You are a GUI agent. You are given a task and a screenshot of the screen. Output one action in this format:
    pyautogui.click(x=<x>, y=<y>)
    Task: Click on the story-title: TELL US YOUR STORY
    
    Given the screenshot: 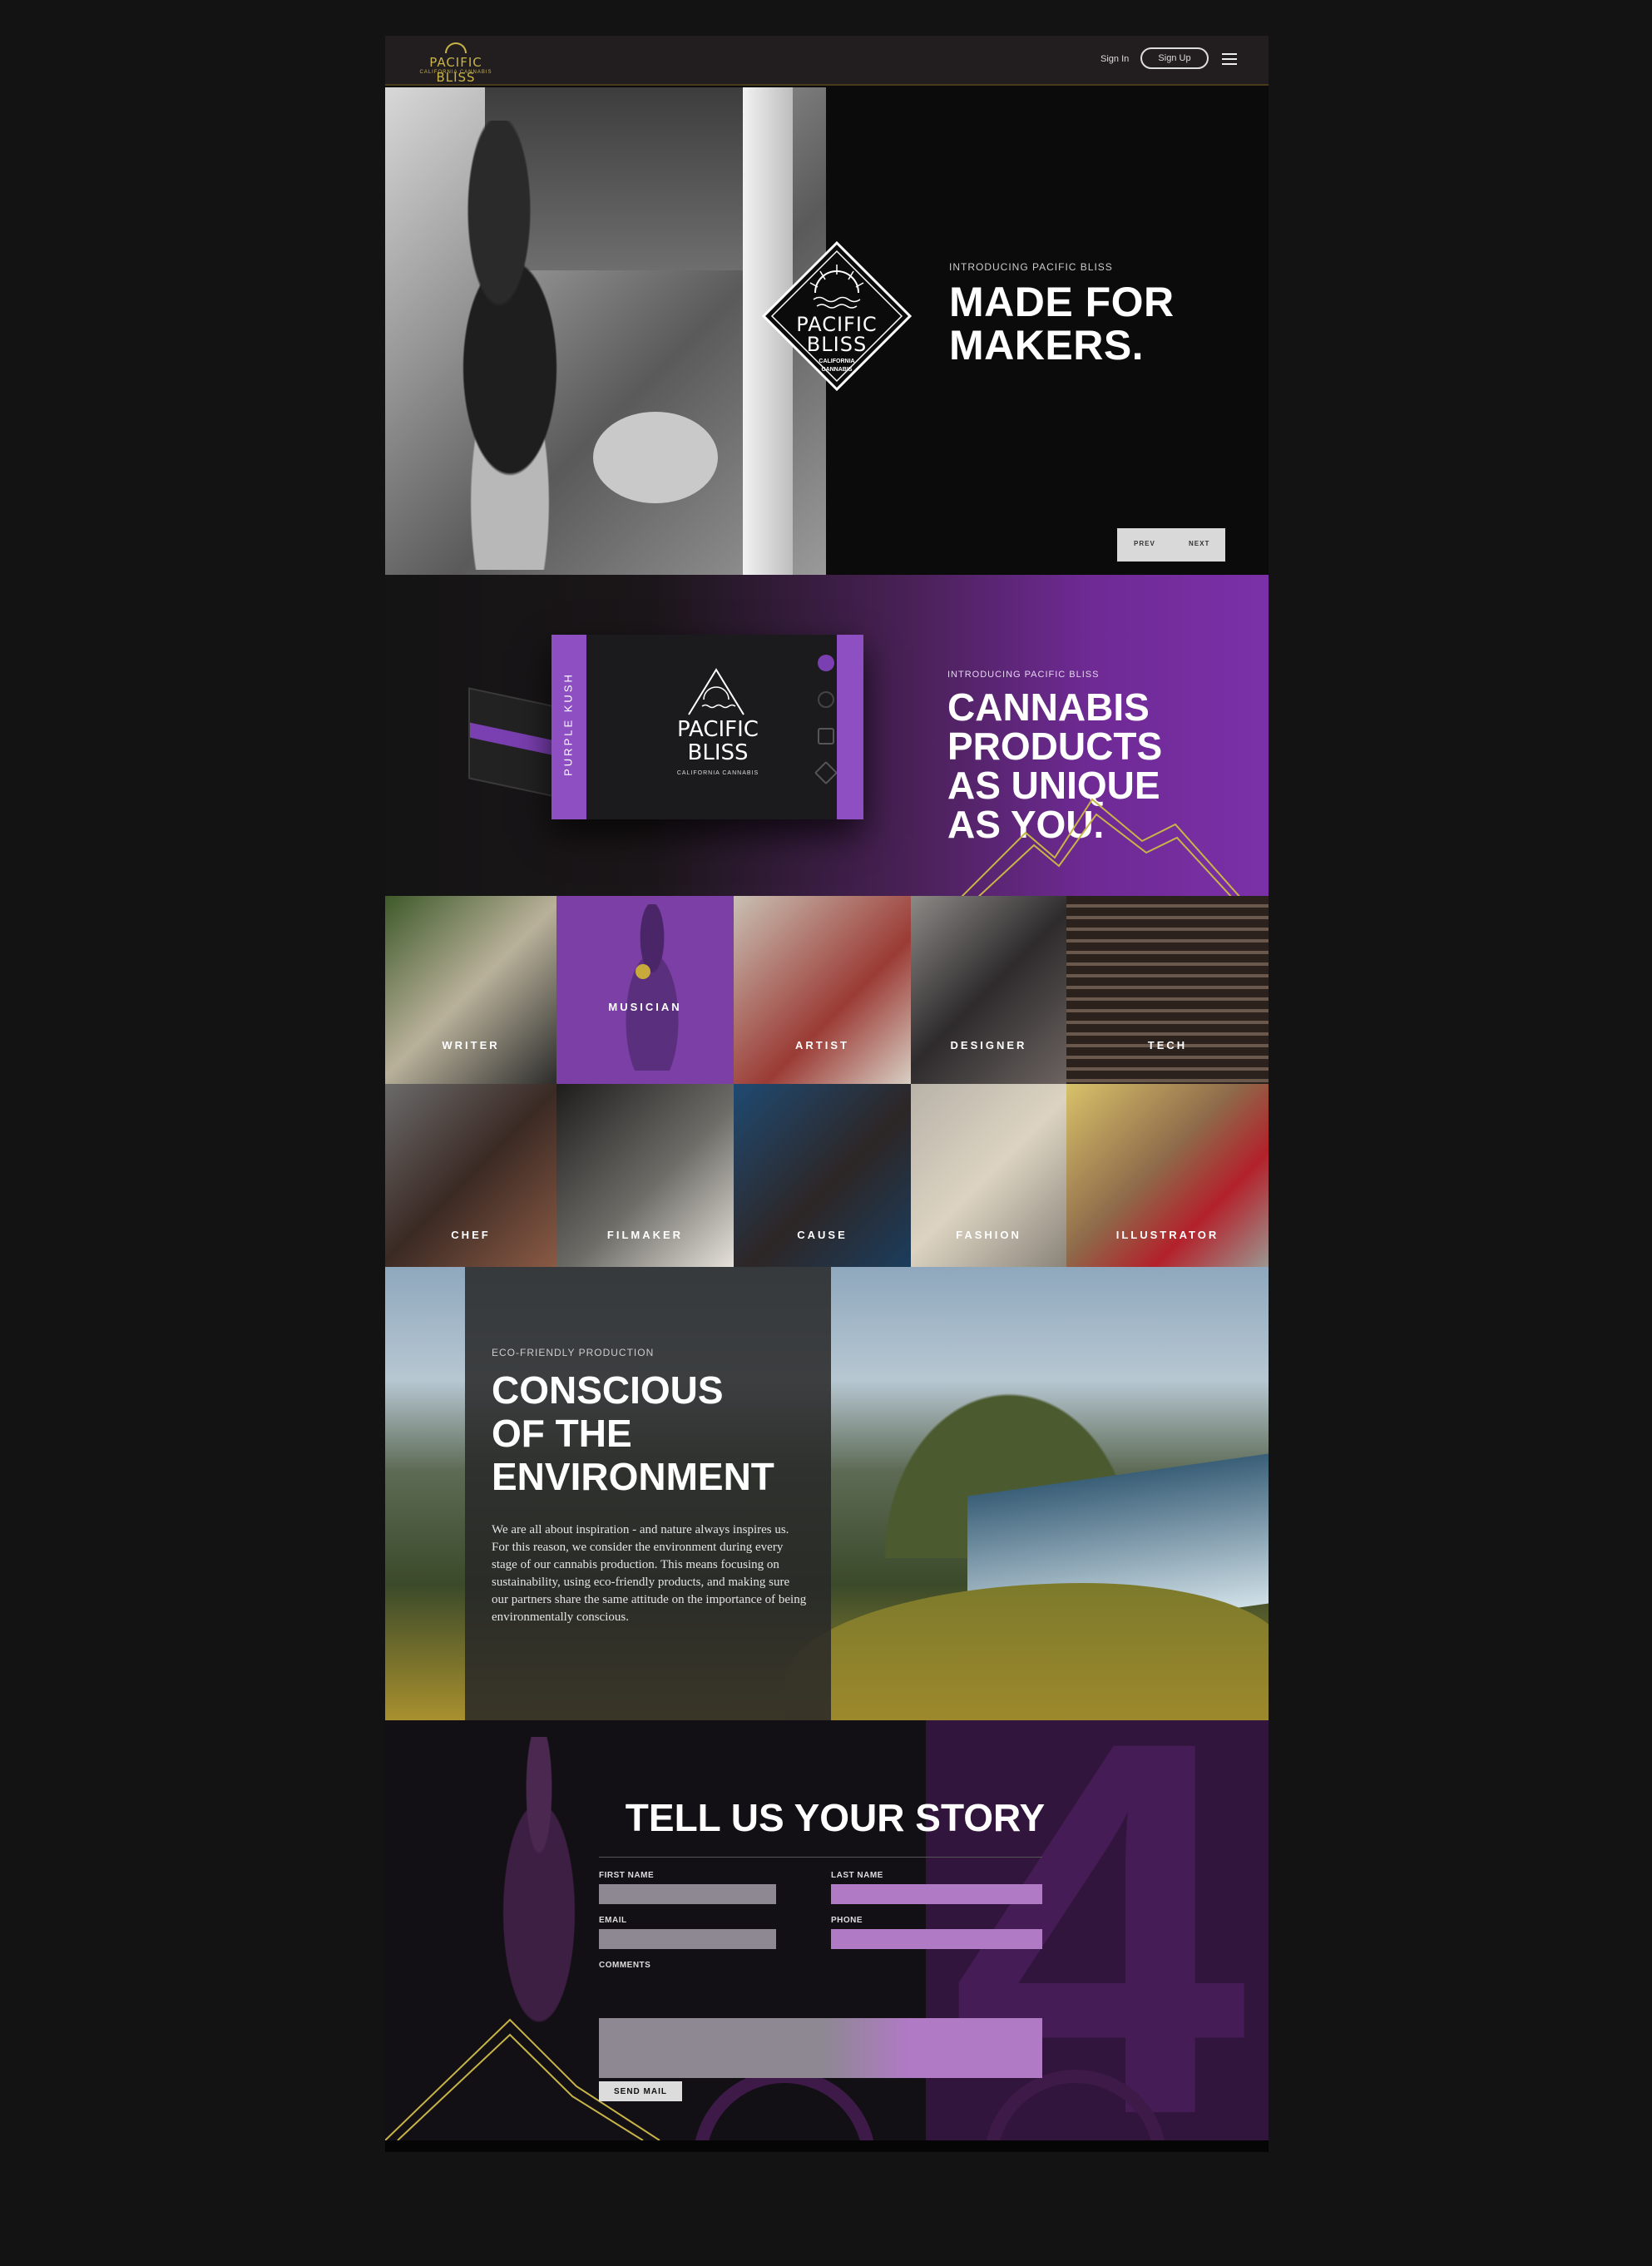 What is the action you would take?
    pyautogui.click(x=835, y=1817)
    